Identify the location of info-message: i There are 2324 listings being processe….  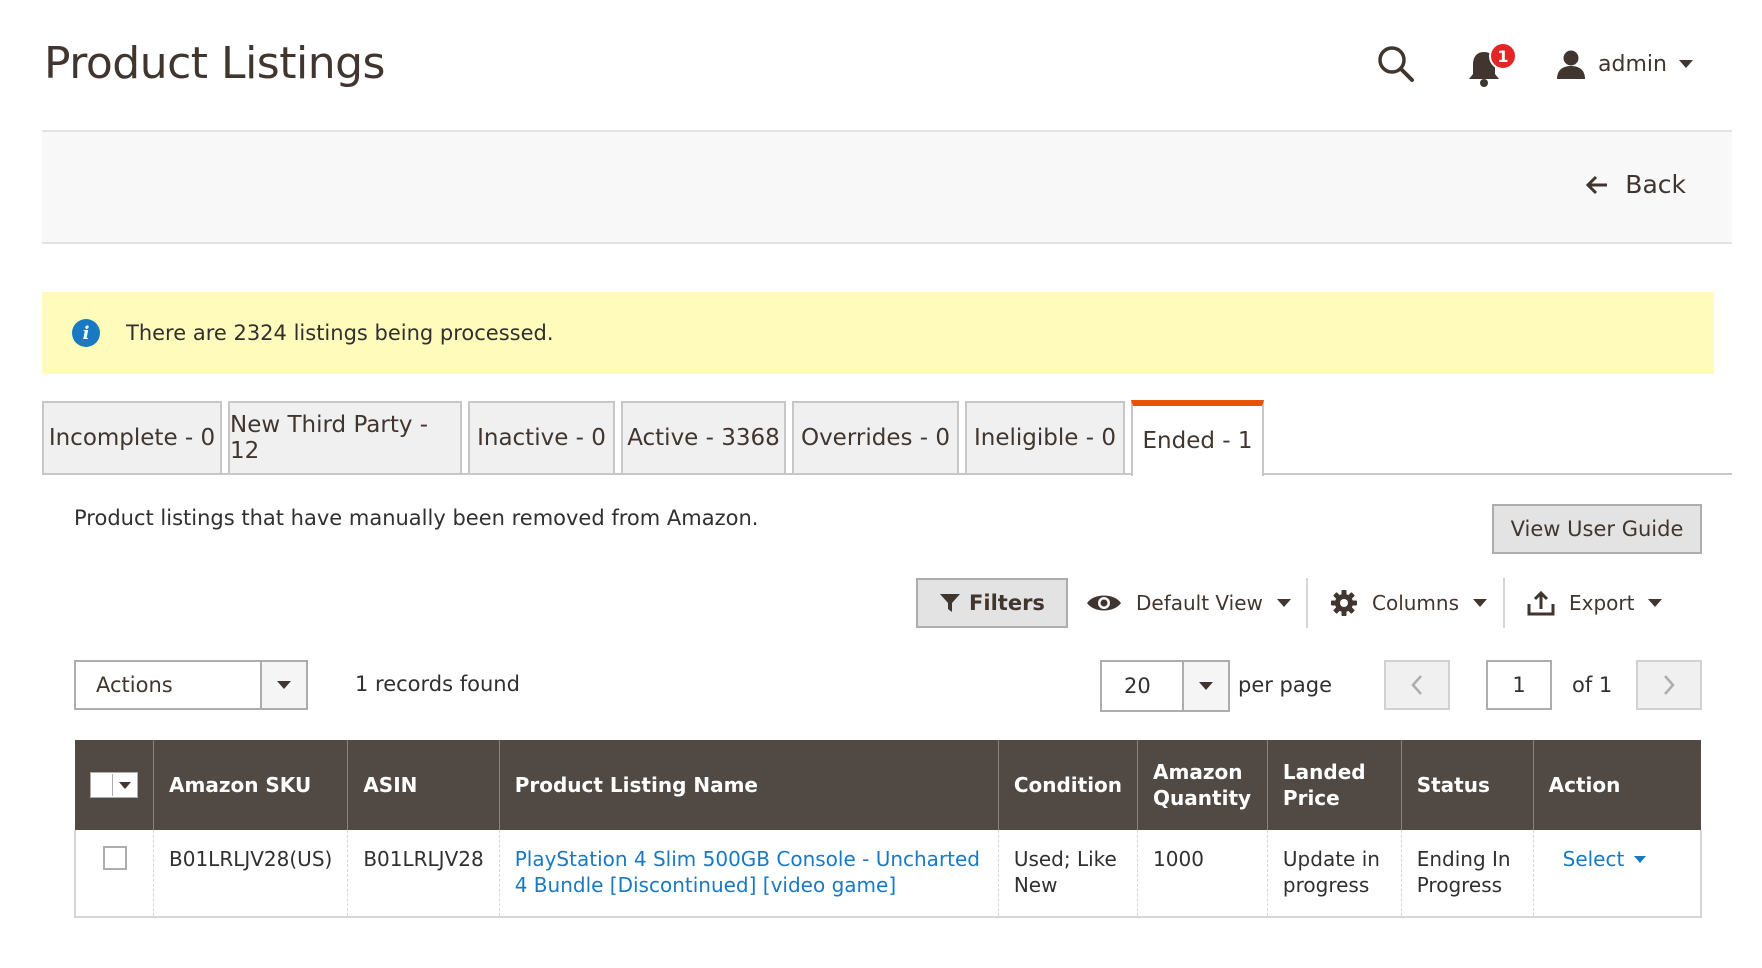
(878, 333).